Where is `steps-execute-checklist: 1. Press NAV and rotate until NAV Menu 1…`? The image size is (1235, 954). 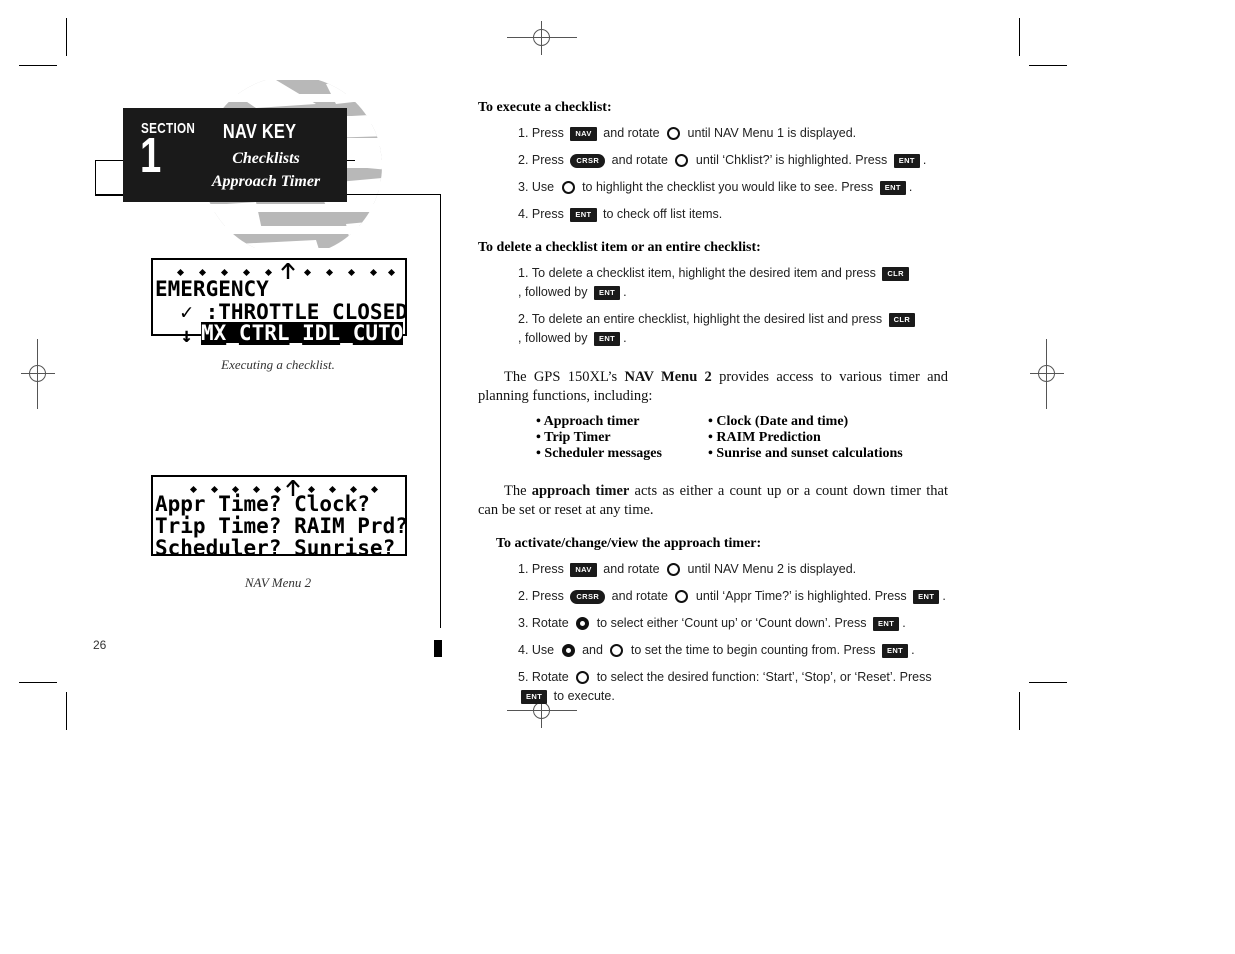
steps-execute-checklist: 1. Press NAV and rotate until NAV Menu 1… is located at coordinates (713, 174).